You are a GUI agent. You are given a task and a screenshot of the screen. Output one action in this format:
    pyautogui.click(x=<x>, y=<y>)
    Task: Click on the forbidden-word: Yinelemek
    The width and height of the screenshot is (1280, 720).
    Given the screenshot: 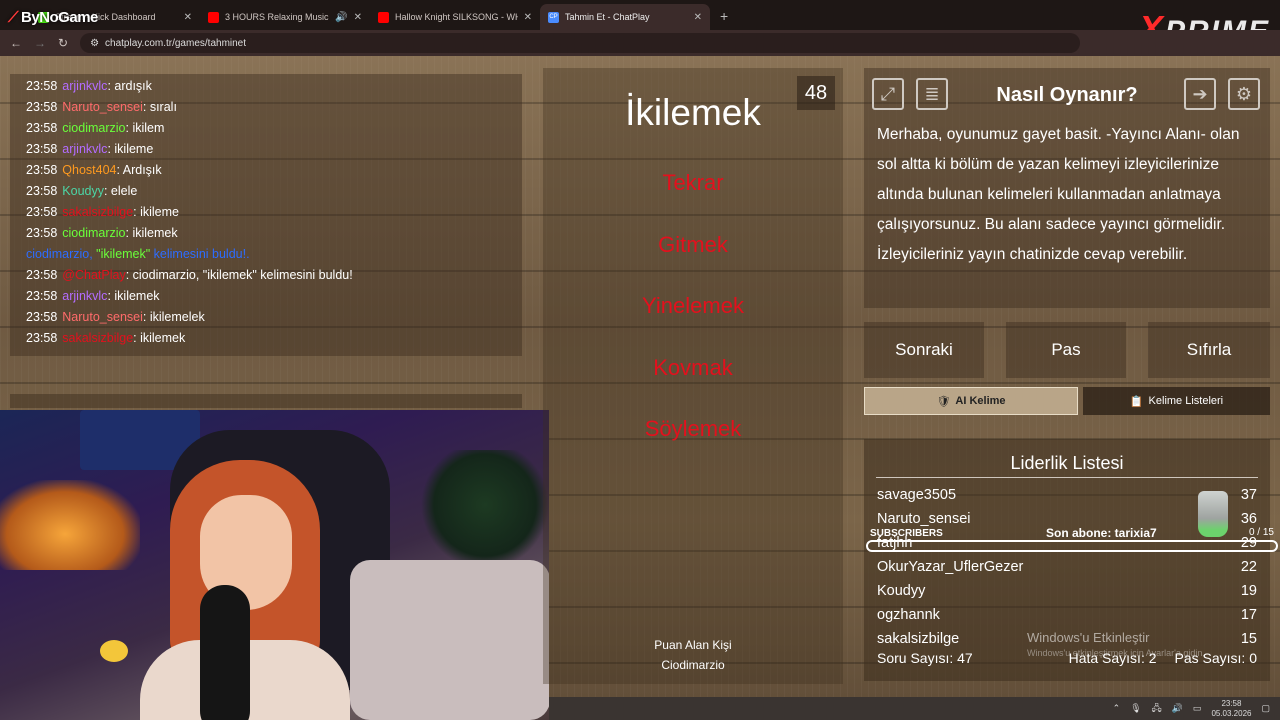 What is the action you would take?
    pyautogui.click(x=693, y=305)
    